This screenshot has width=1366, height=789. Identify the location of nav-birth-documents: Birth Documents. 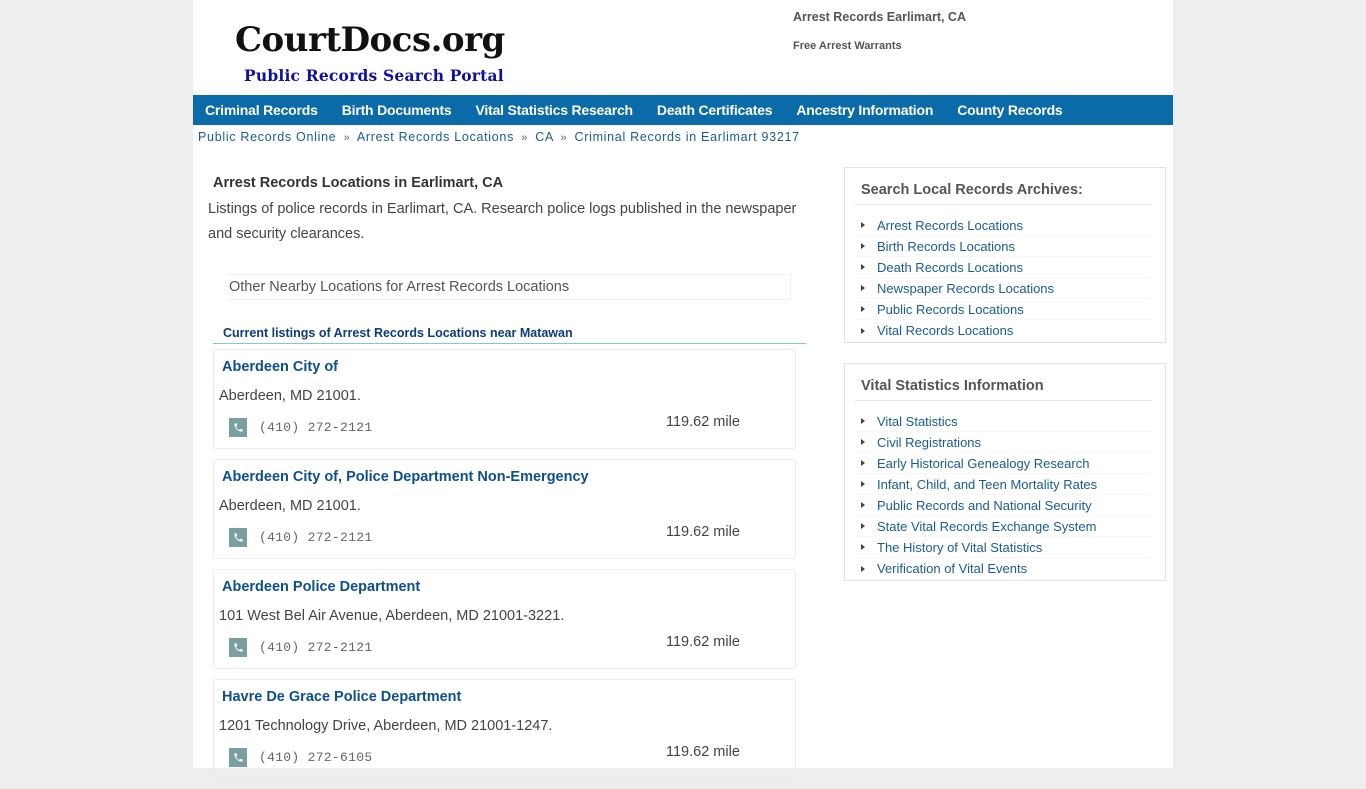
(397, 110).